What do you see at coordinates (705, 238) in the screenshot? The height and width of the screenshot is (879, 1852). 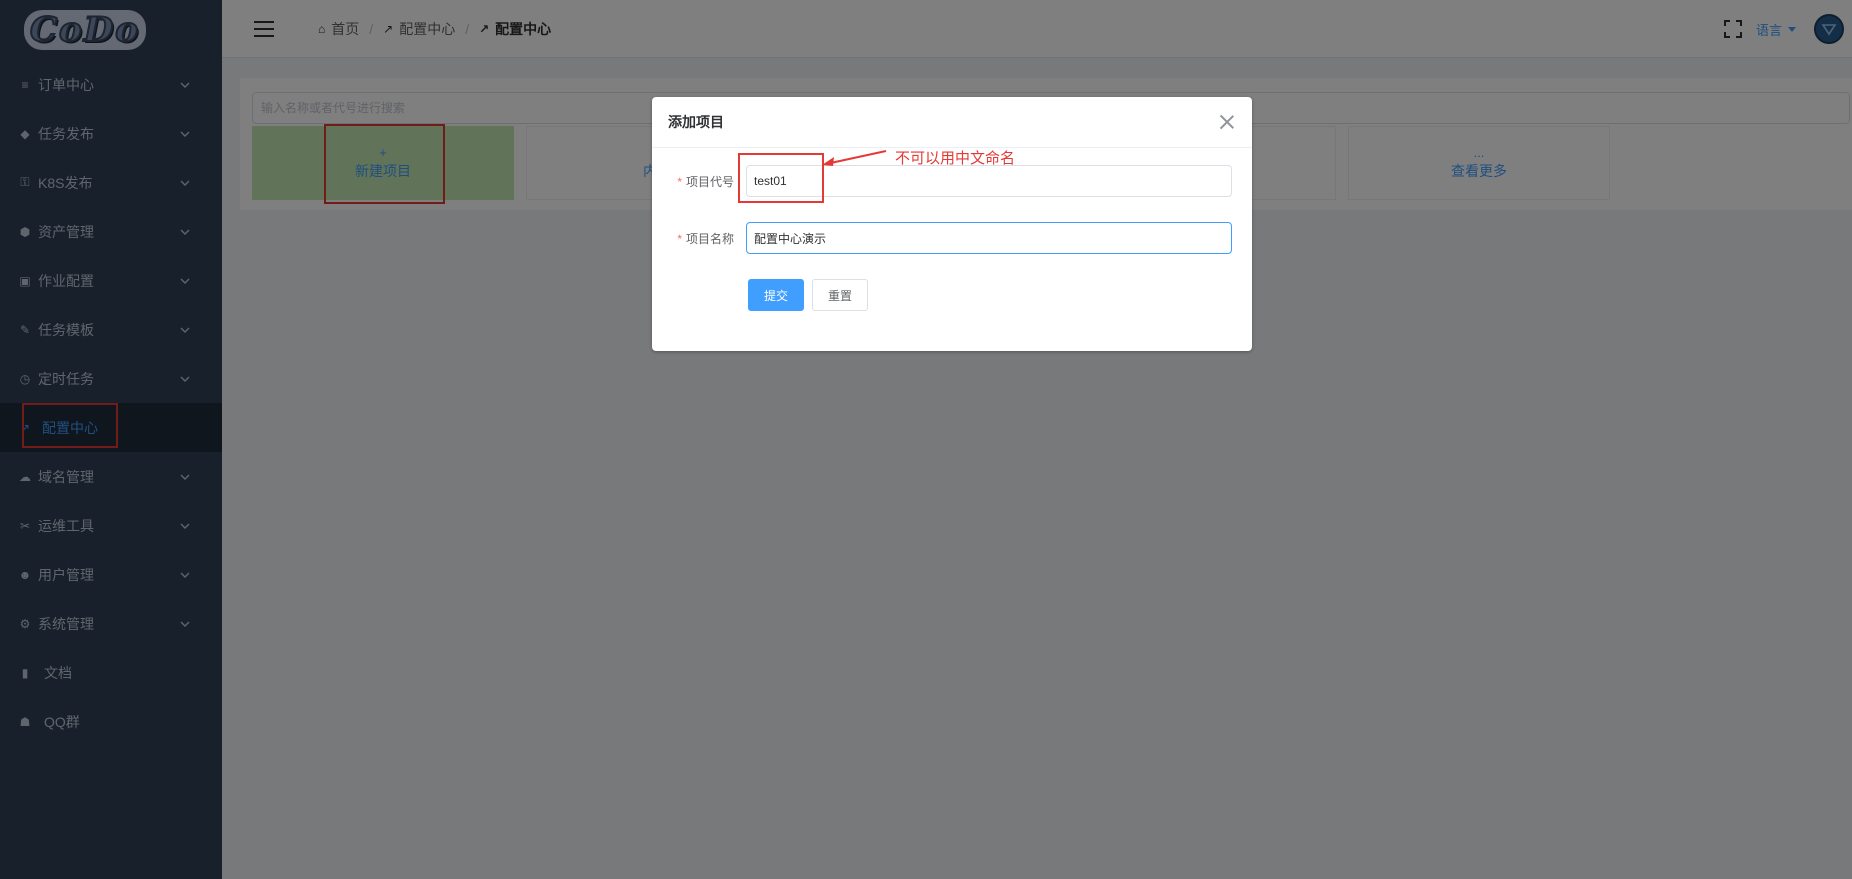 I see `form-label: * 项目名称` at bounding box center [705, 238].